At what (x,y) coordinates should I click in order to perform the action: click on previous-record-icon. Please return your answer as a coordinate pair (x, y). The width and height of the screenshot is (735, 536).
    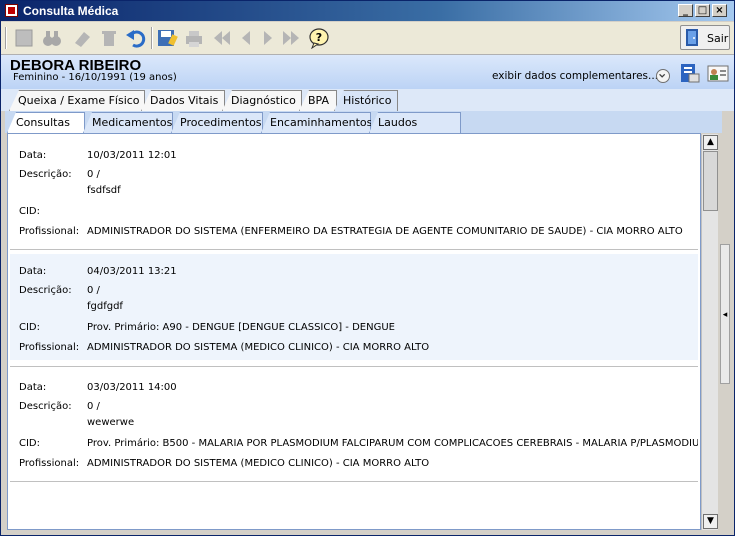
    Looking at the image, I should click on (246, 38).